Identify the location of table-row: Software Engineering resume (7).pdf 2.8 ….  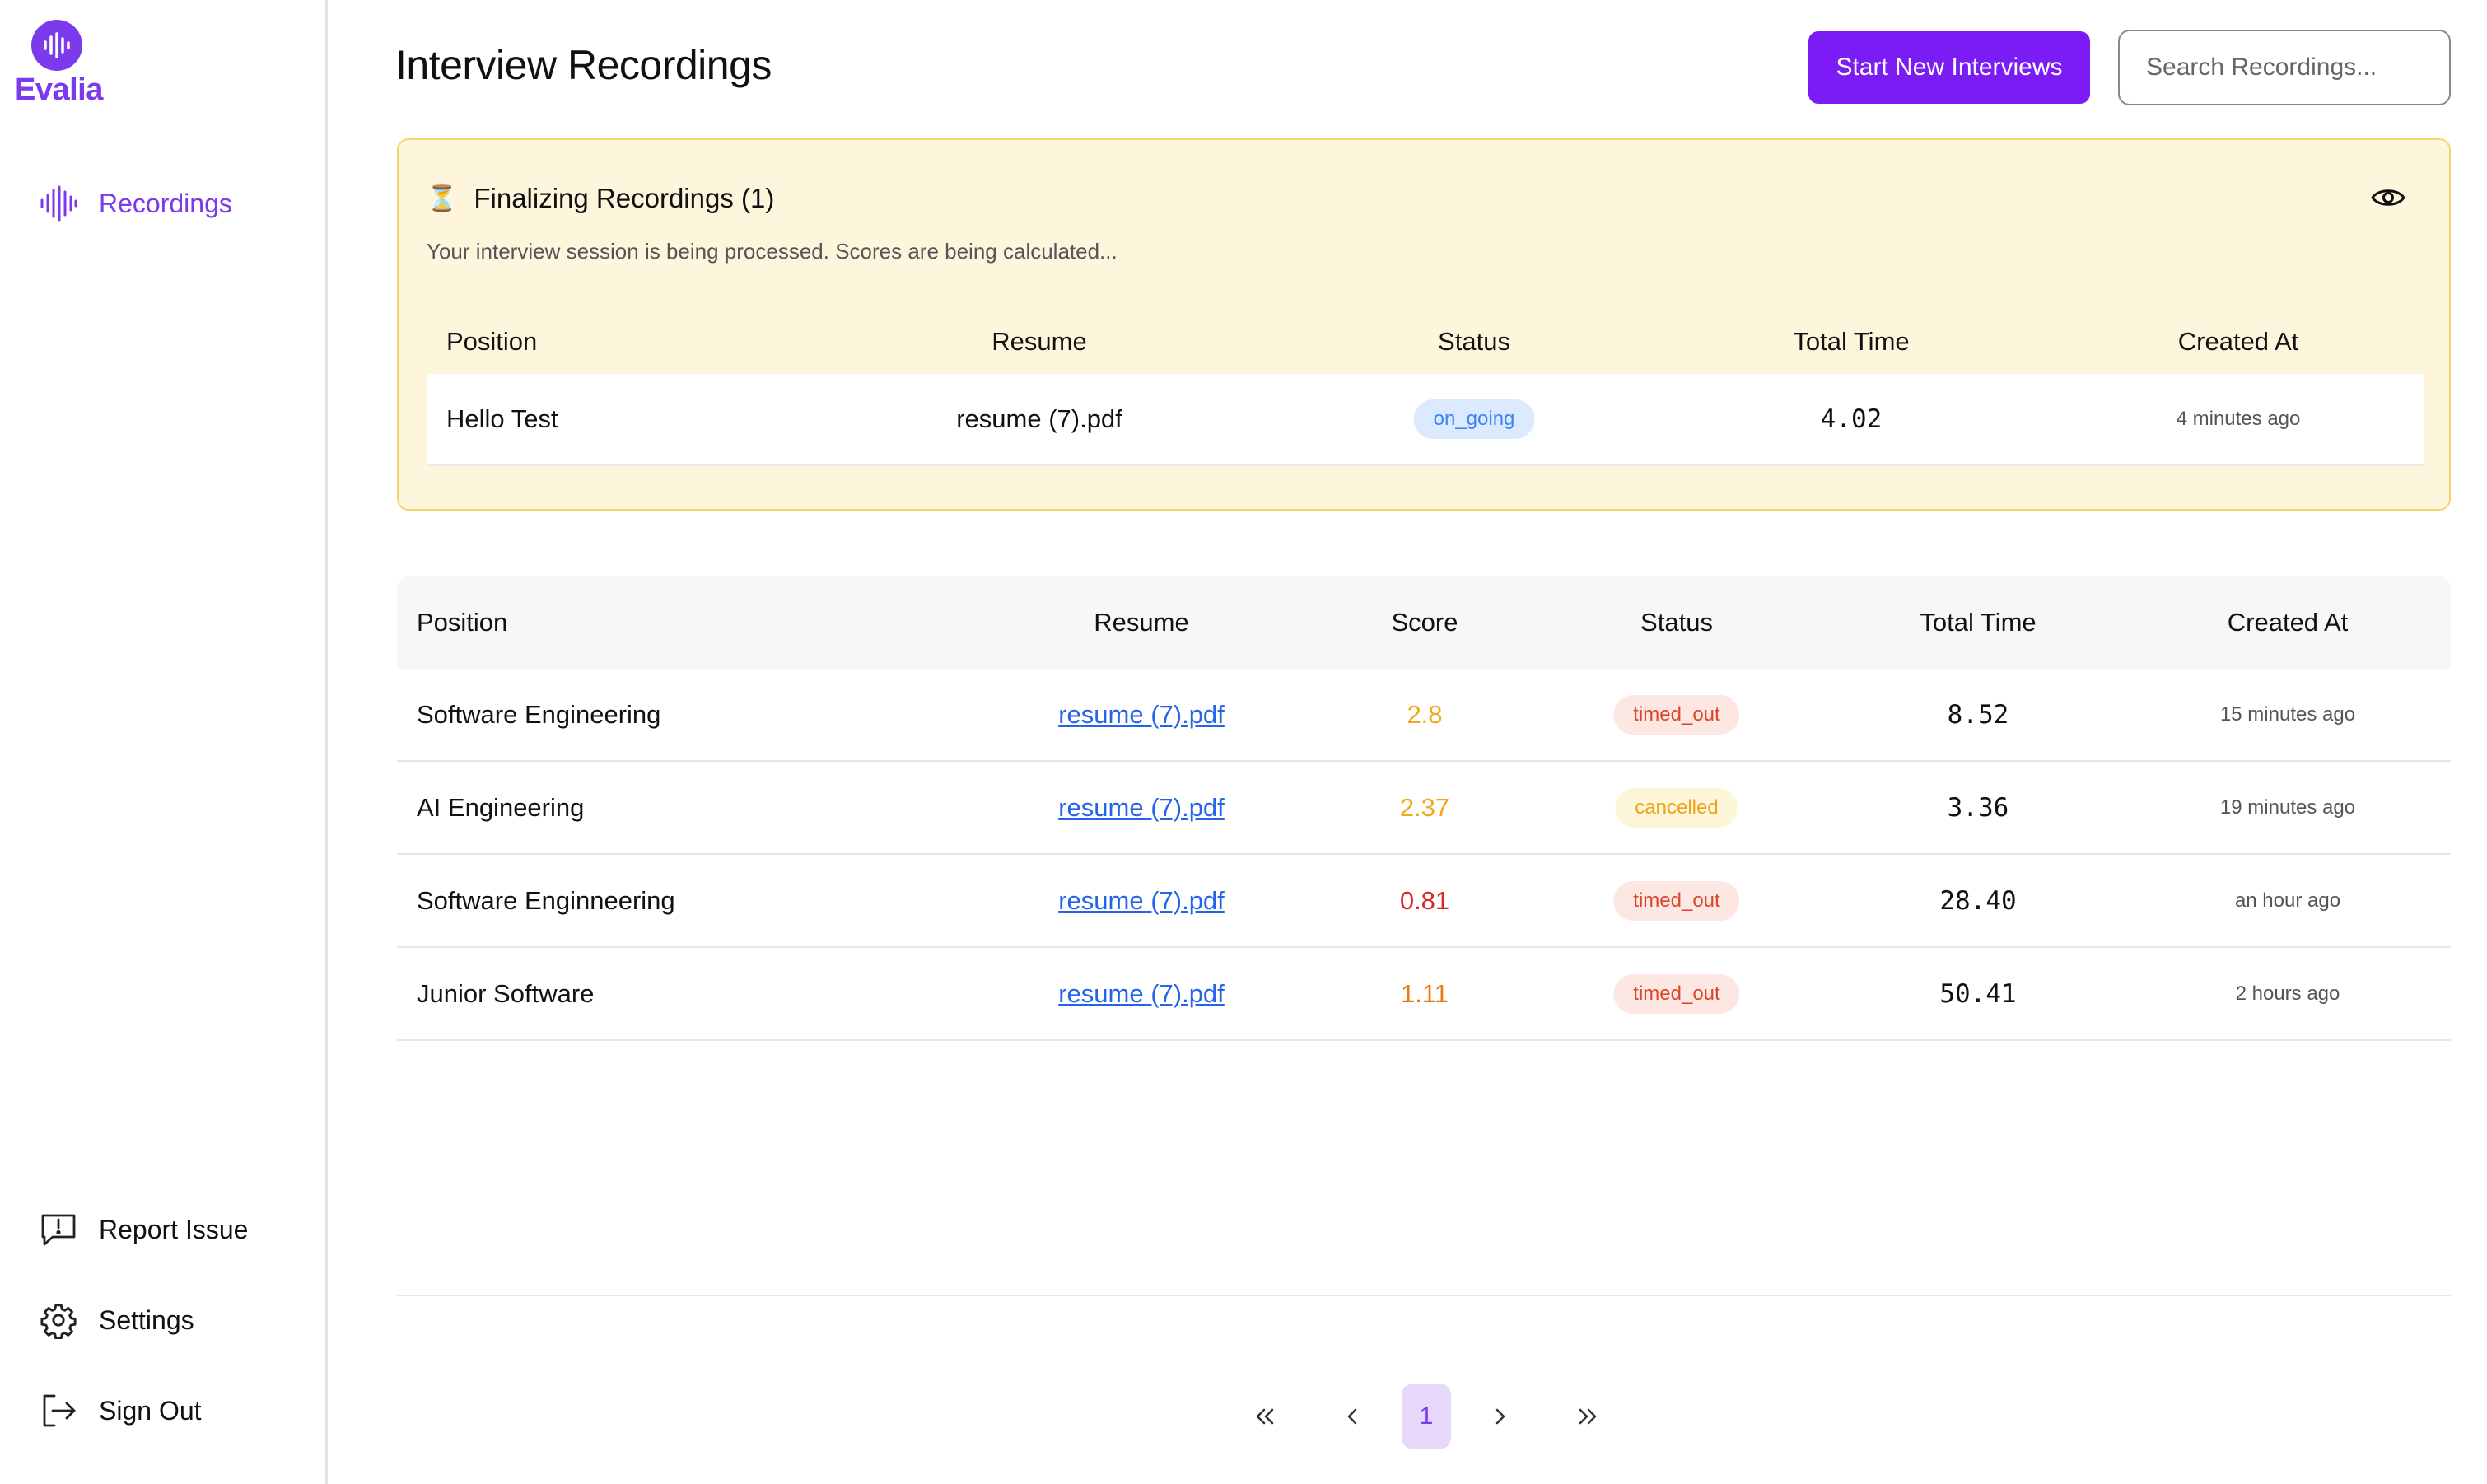
(1424, 715).